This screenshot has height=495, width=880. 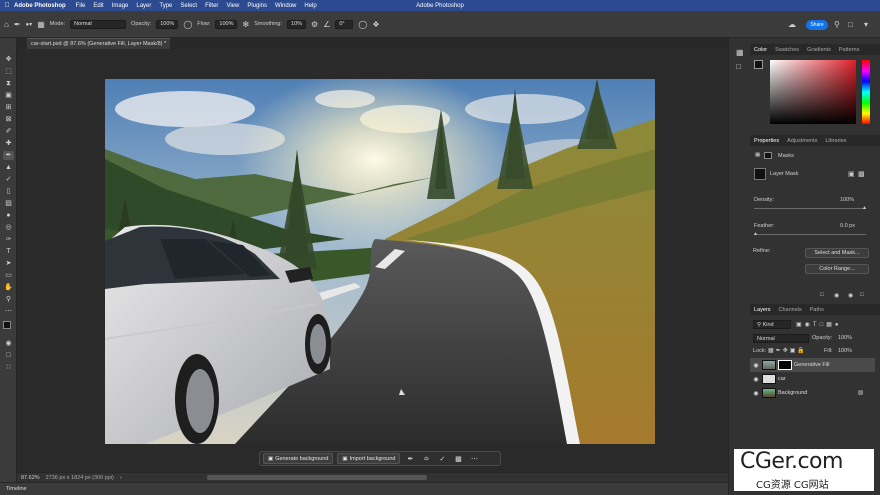 I want to click on tab-layers: Layers, so click(x=762, y=310).